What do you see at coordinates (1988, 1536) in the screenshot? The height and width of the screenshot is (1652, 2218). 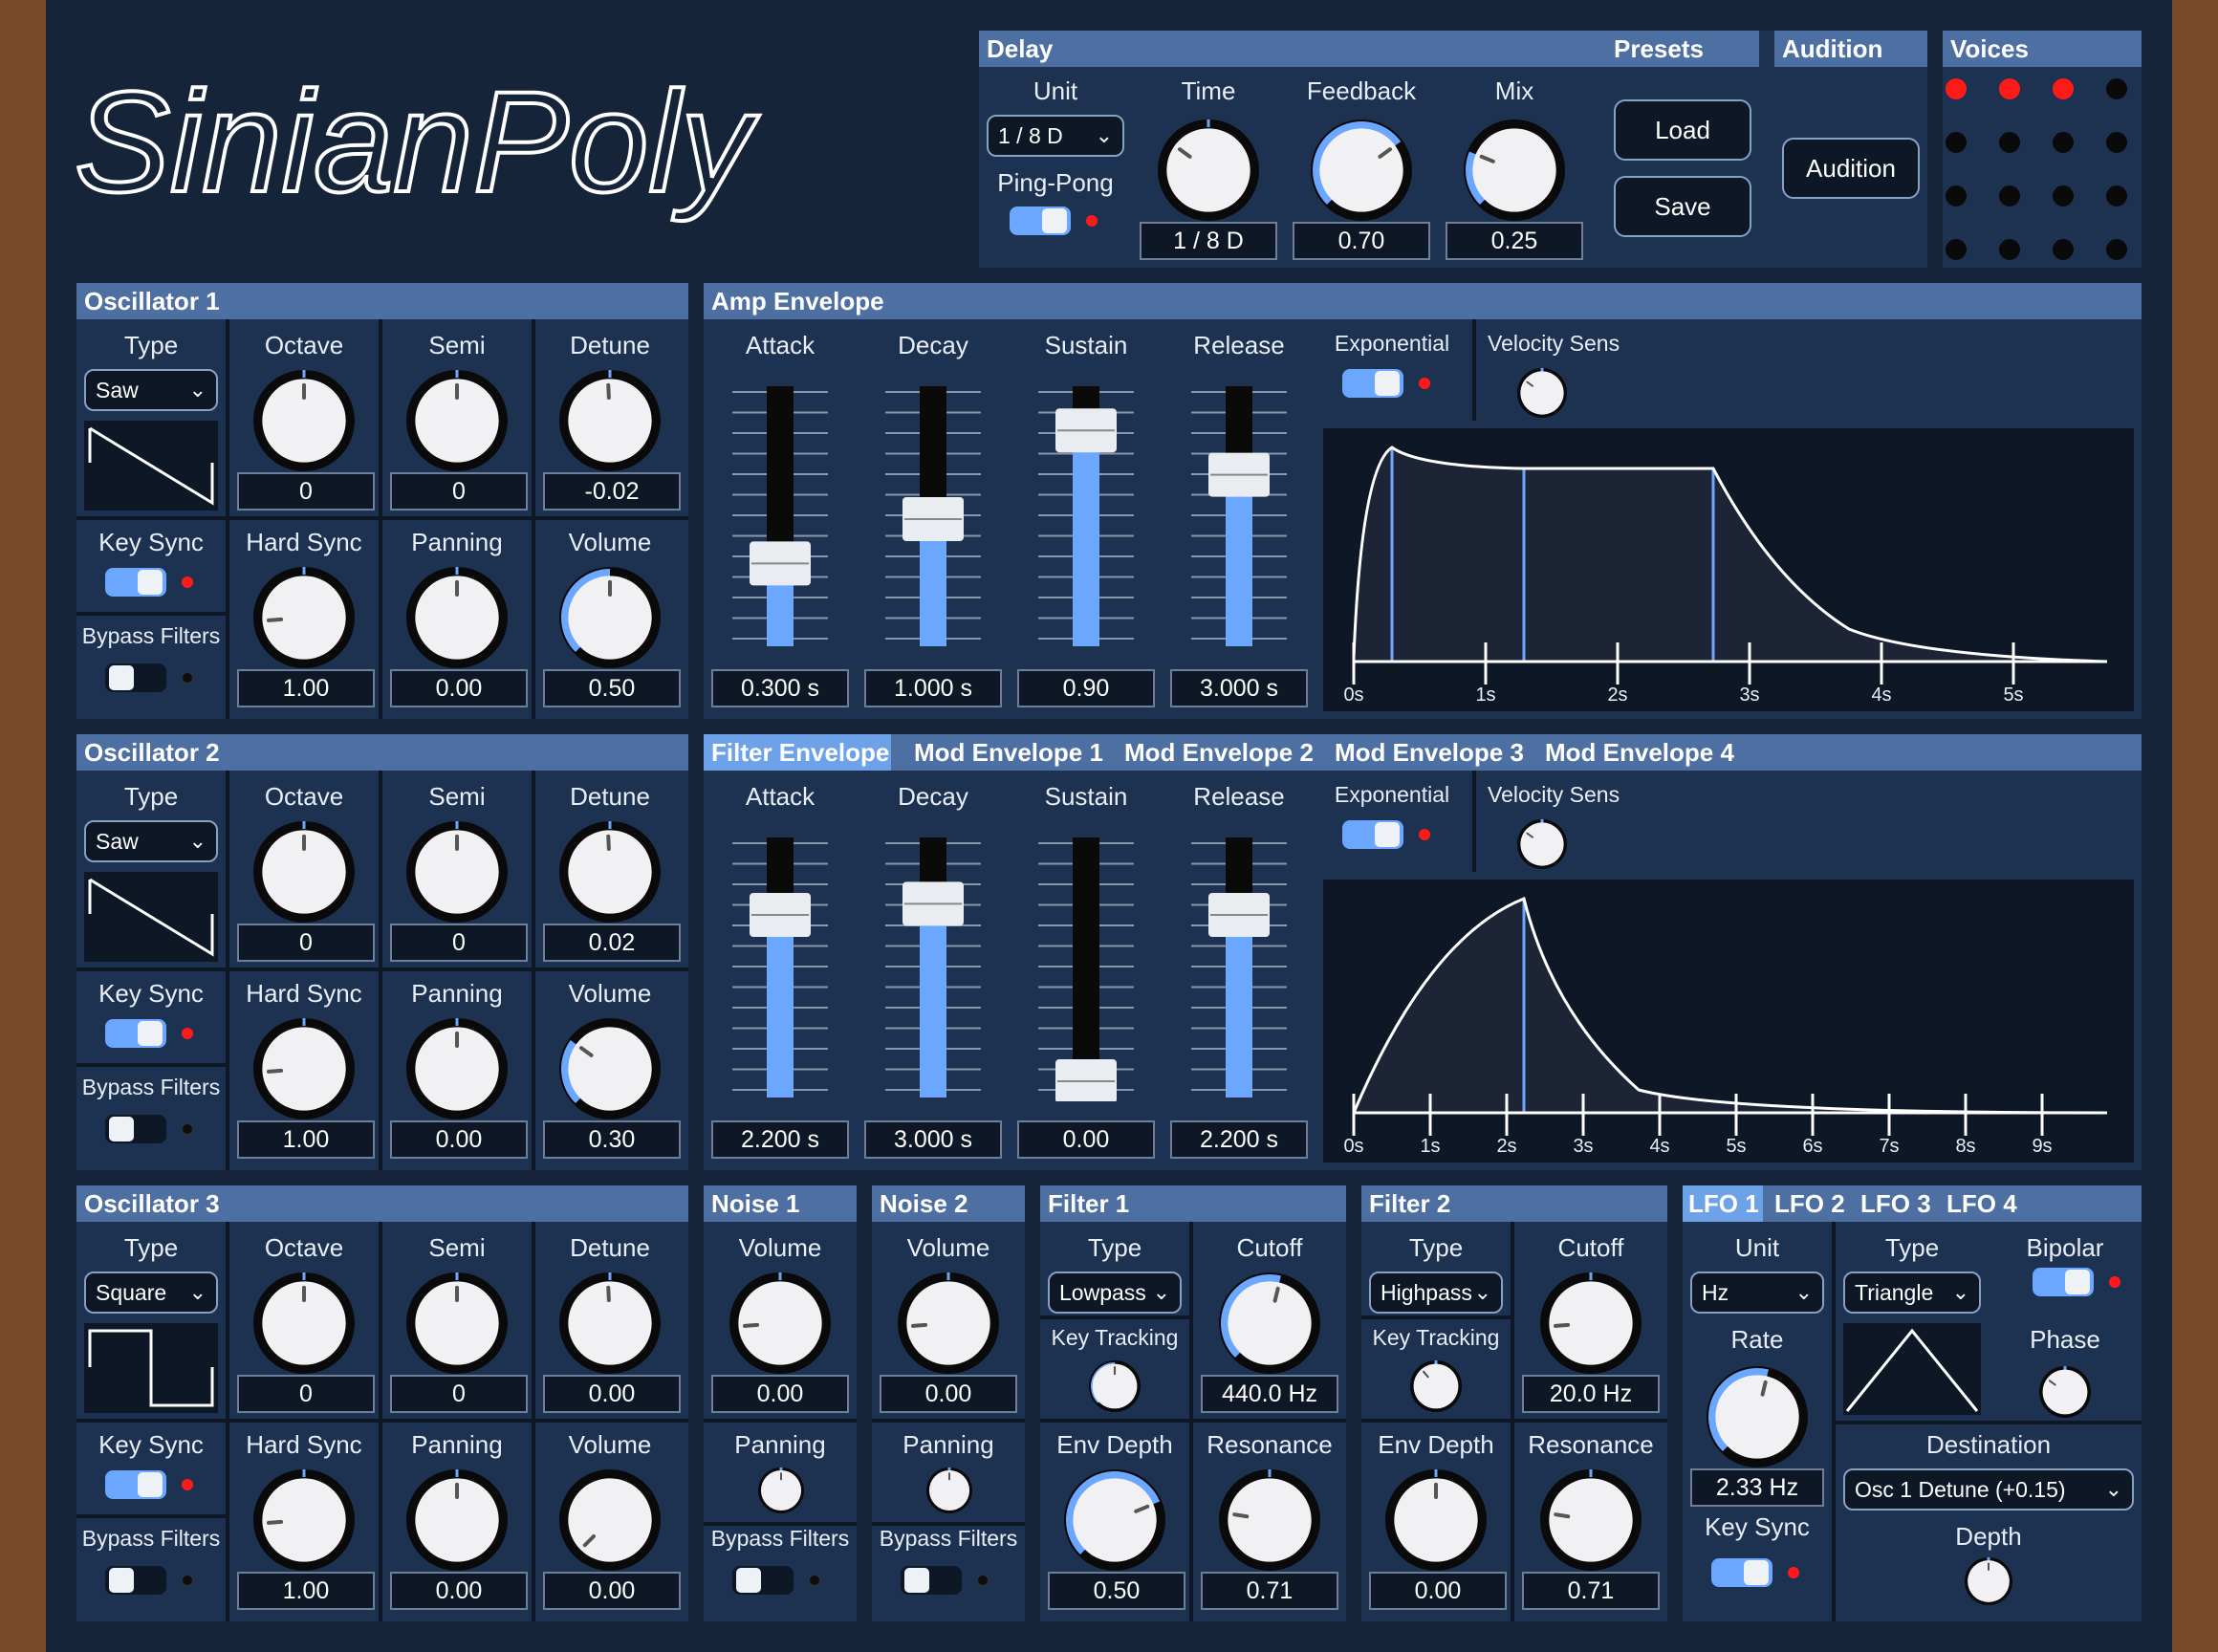 I see `lfo-depth-label: Depth` at bounding box center [1988, 1536].